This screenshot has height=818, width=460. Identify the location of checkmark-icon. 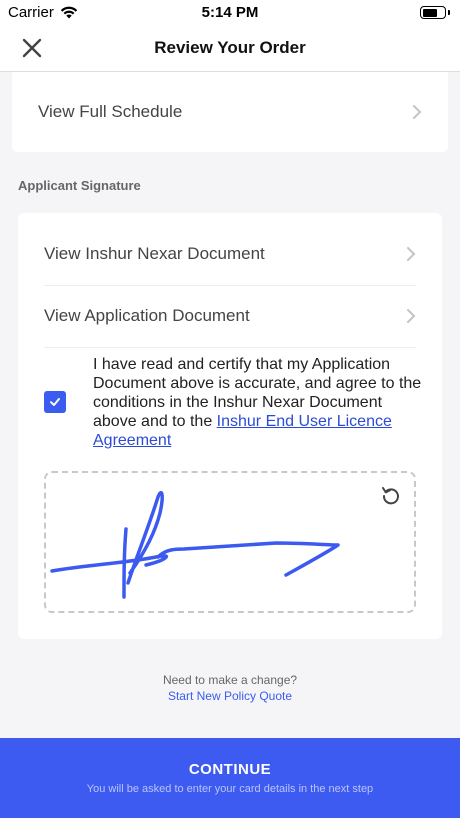
(55, 402).